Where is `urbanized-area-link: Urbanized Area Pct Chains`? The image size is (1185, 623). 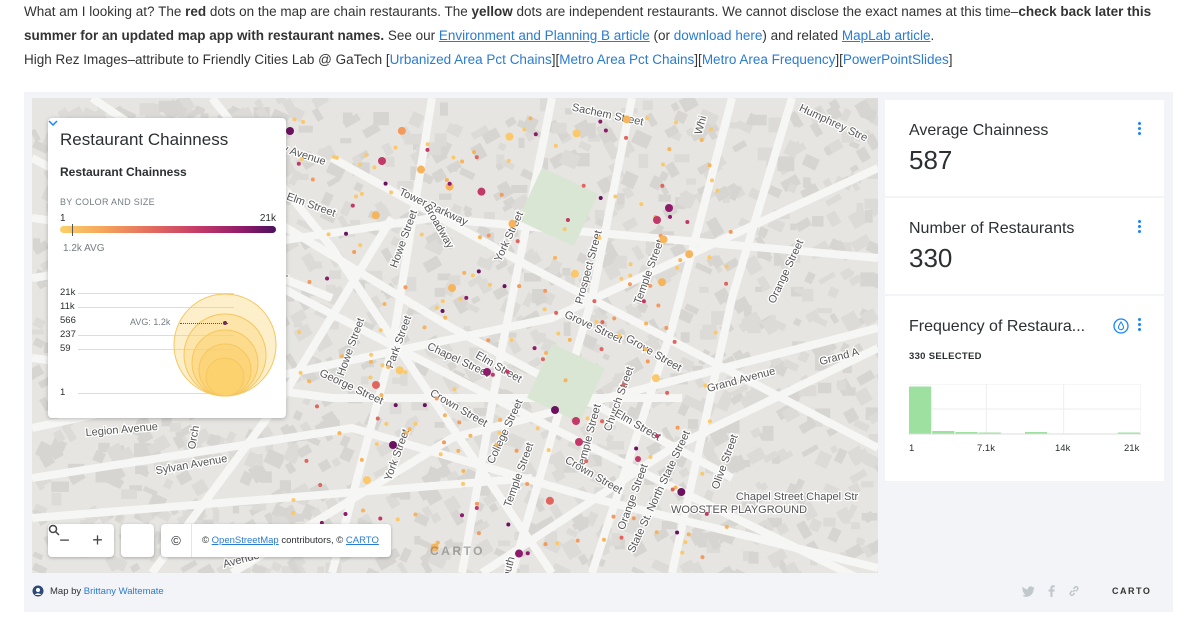 urbanized-area-link: Urbanized Area Pct Chains is located at coordinates (471, 59).